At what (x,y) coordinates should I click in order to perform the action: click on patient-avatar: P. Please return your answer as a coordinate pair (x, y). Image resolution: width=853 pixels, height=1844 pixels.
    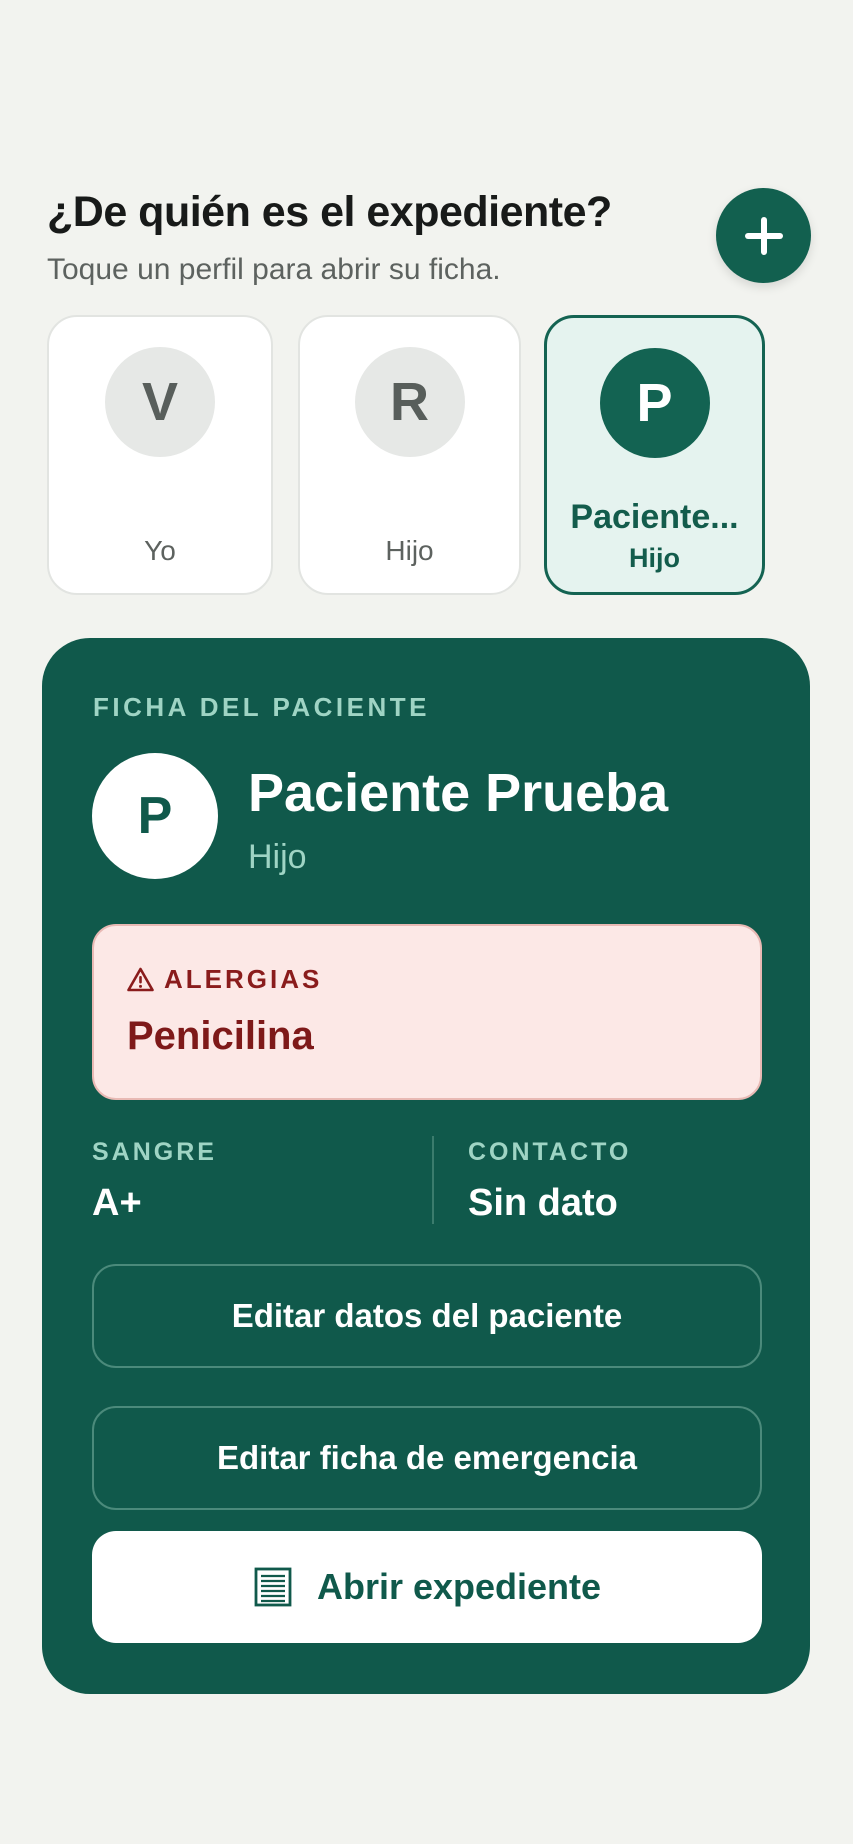
    Looking at the image, I should click on (155, 816).